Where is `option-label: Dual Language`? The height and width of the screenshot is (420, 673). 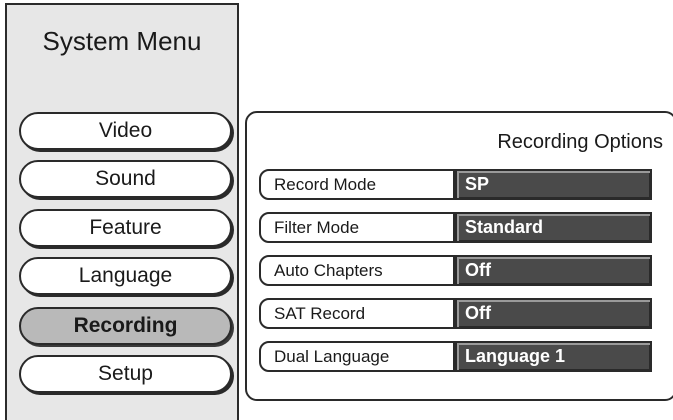
option-label: Dual Language is located at coordinates (357, 356).